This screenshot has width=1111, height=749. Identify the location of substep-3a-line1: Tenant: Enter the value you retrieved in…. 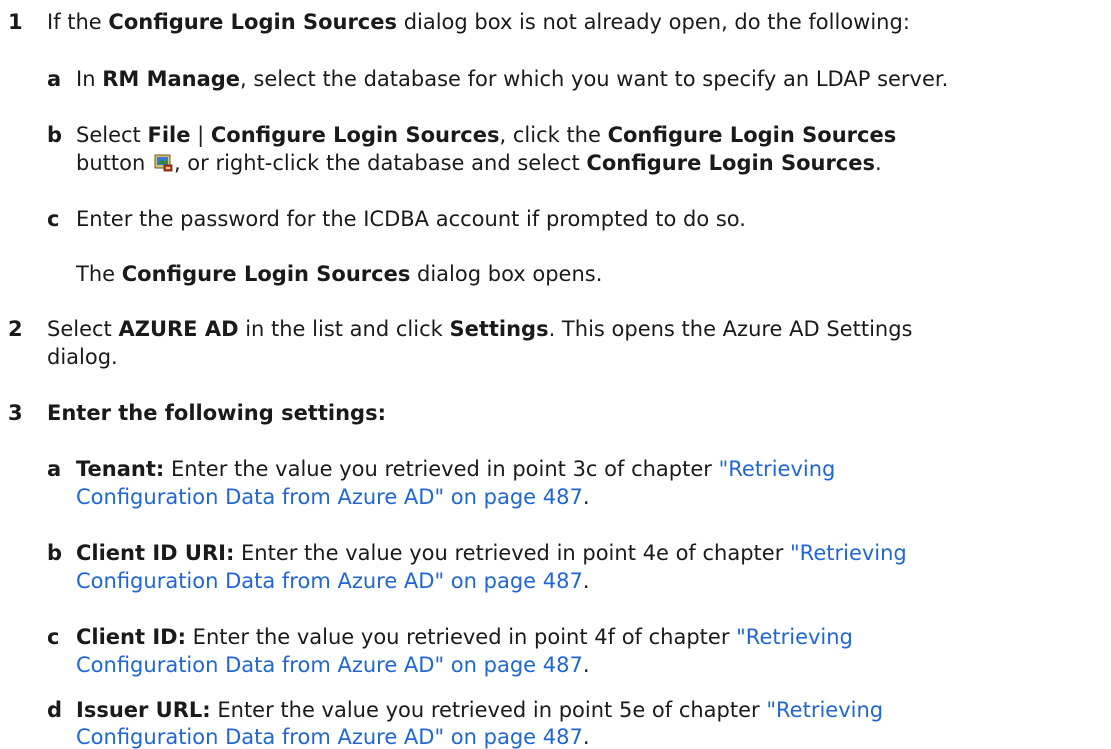
(455, 469).